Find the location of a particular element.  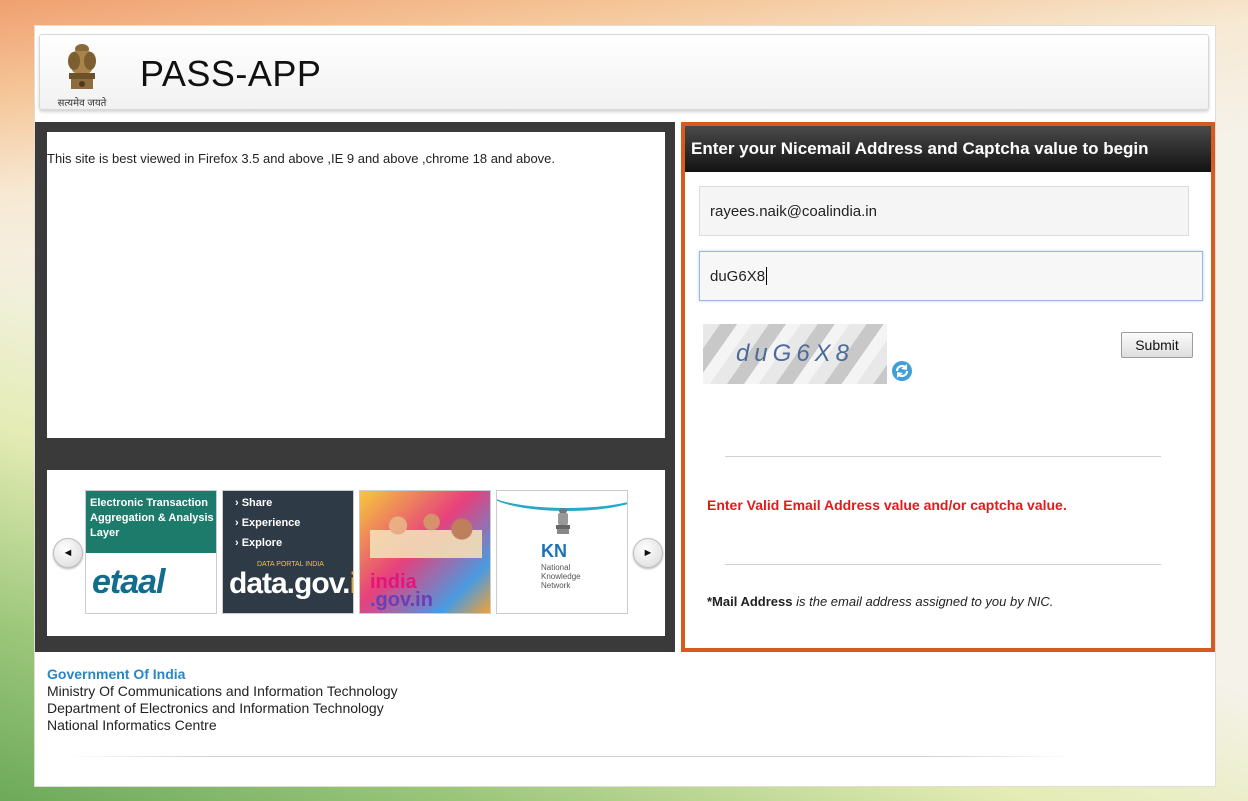

indiagov-logo: india .gov.in is located at coordinates (401, 591).